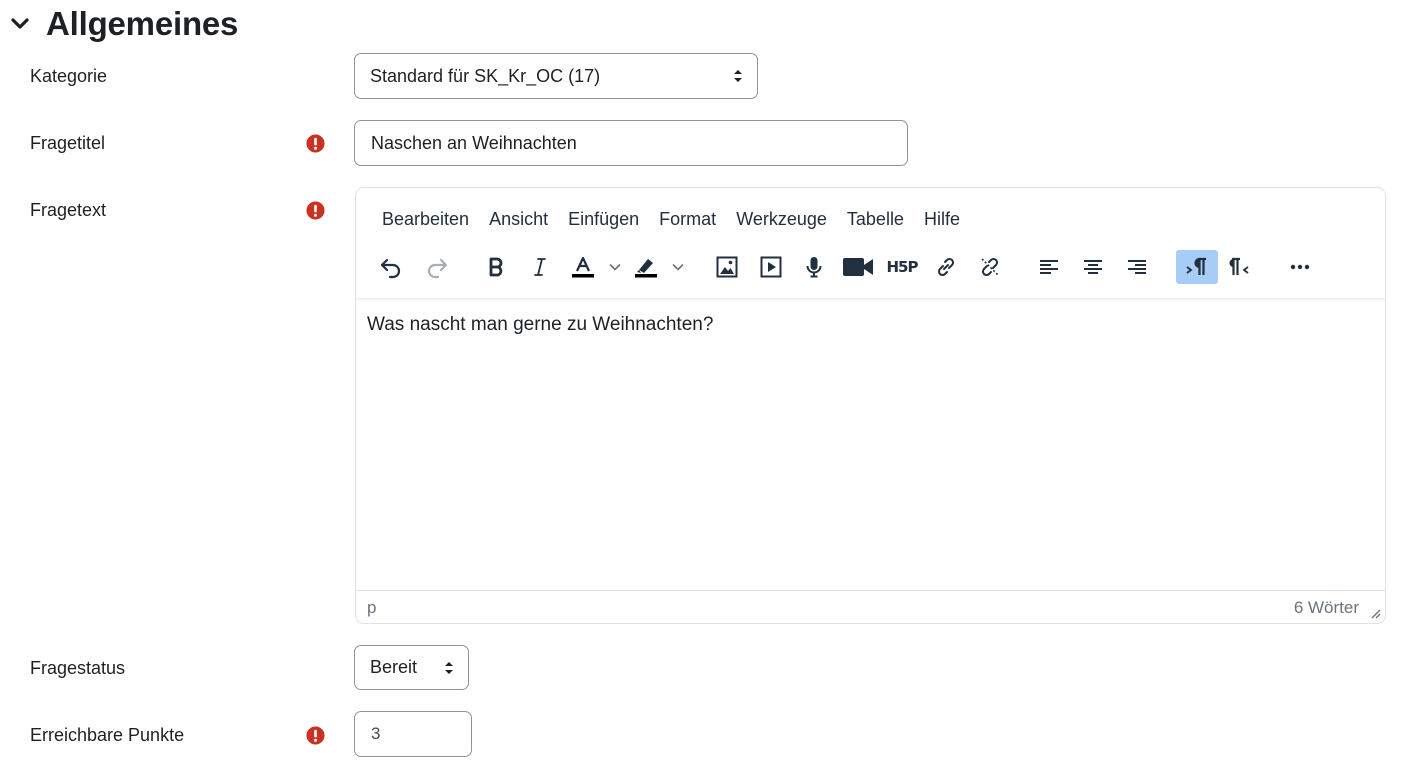 Image resolution: width=1406 pixels, height=767 pixels. Describe the element at coordinates (394, 667) in the screenshot. I see `status-select-value: Bereit` at that location.